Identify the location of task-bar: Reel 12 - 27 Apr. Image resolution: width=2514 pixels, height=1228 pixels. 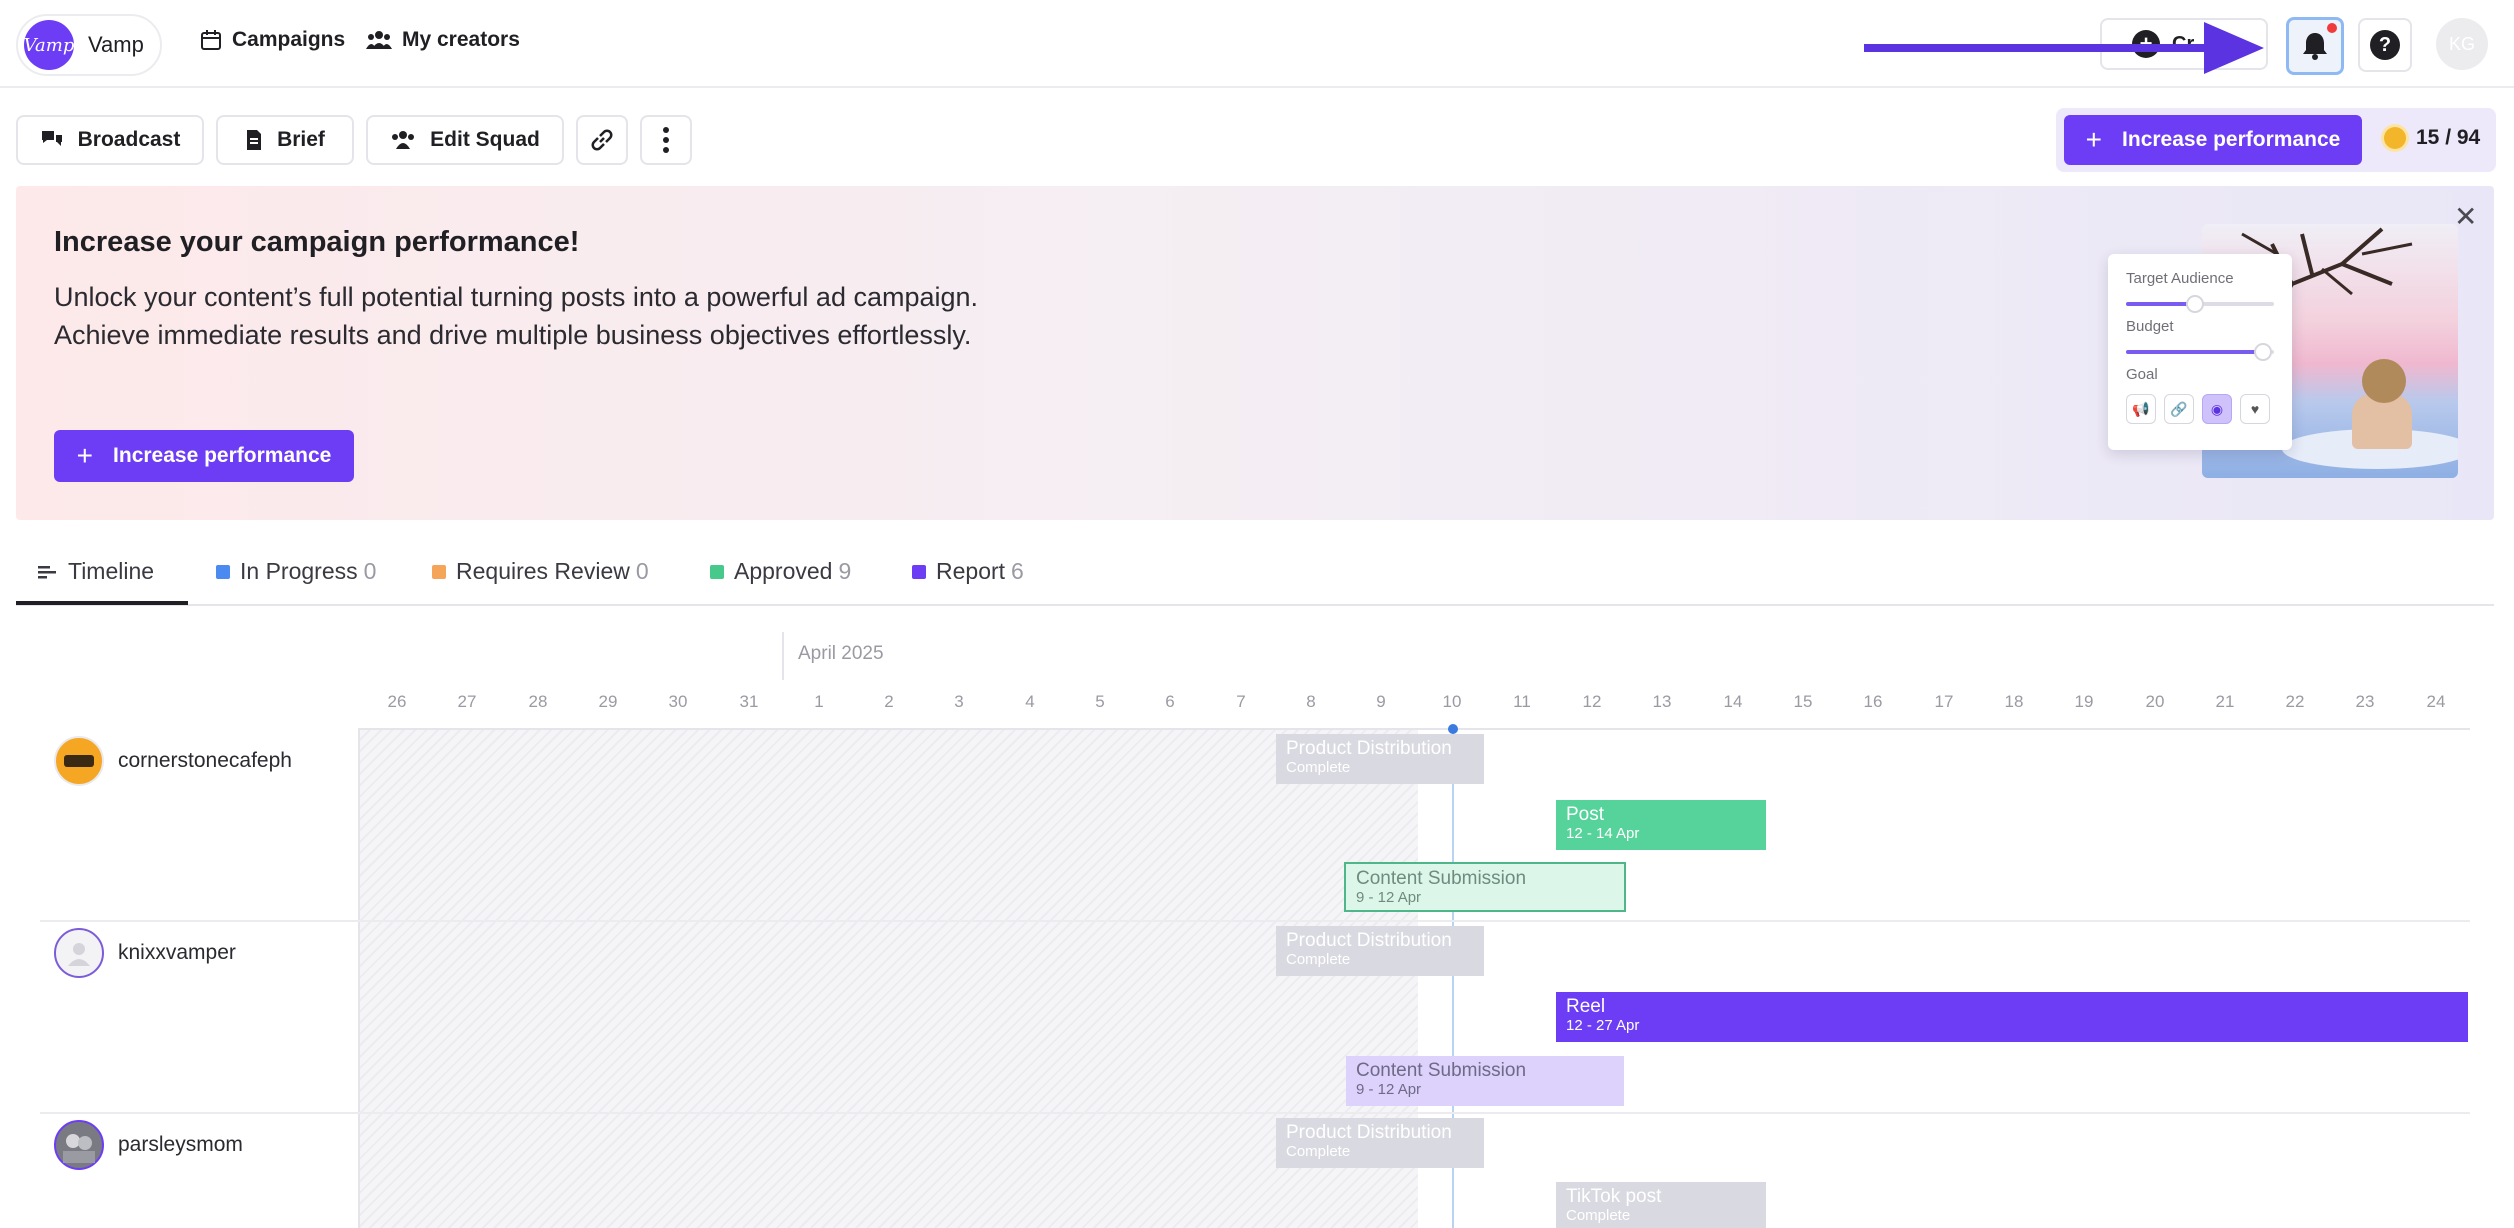
(2012, 1017).